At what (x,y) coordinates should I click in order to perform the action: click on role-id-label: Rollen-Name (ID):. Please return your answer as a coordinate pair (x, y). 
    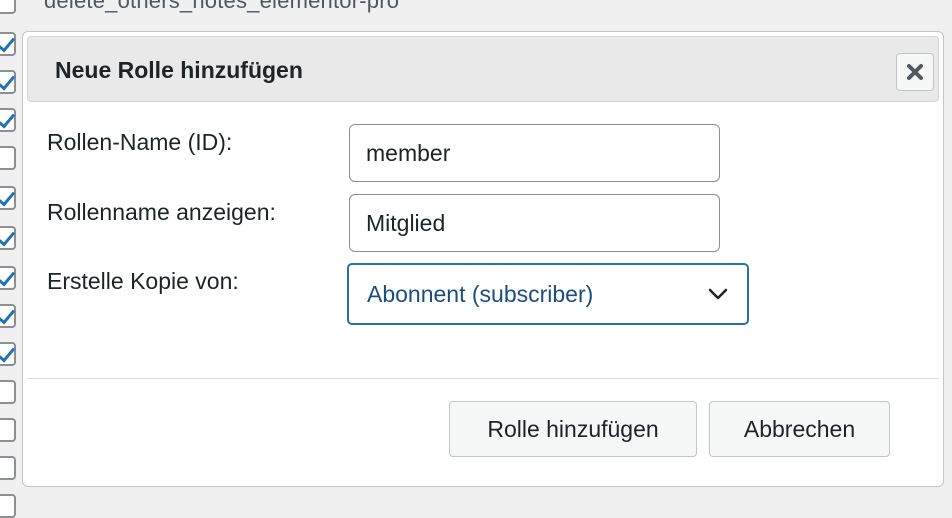
    Looking at the image, I should click on (140, 142).